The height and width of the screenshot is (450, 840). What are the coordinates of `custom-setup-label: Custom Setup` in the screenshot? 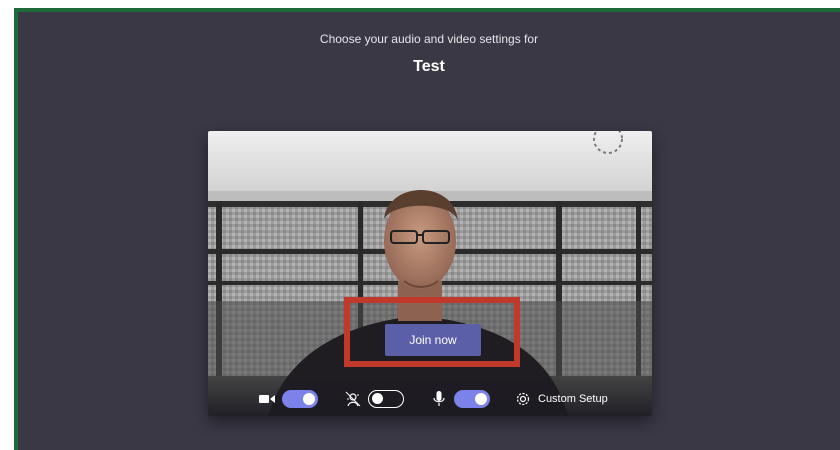 It's located at (573, 399).